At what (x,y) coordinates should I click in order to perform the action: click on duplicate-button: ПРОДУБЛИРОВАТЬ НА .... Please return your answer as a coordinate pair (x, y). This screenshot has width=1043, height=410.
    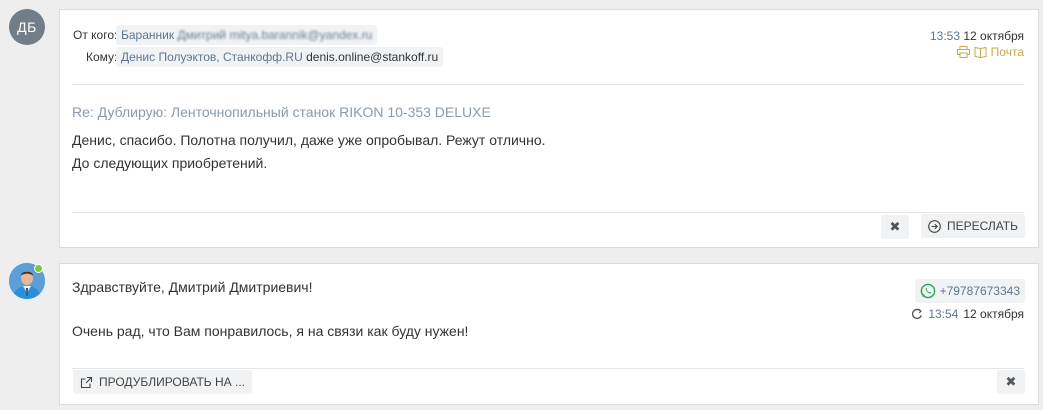
    Looking at the image, I should click on (162, 382).